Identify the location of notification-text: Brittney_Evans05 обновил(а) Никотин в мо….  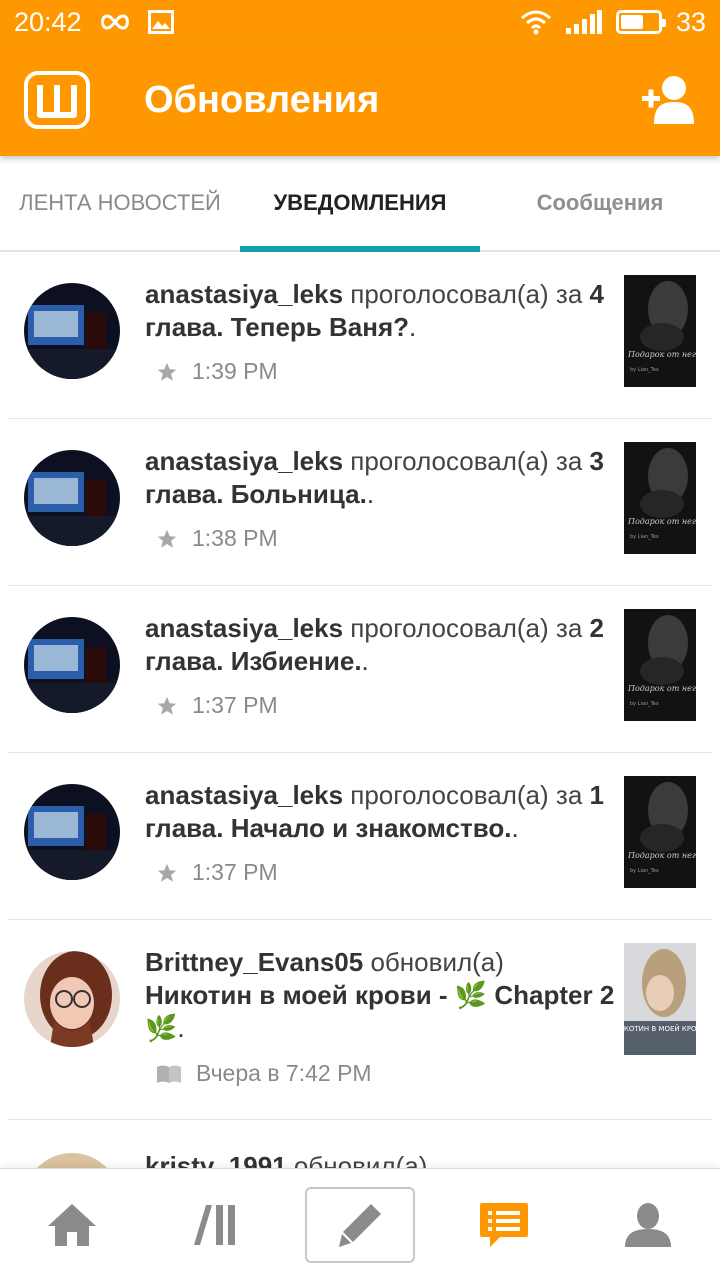
(380, 995).